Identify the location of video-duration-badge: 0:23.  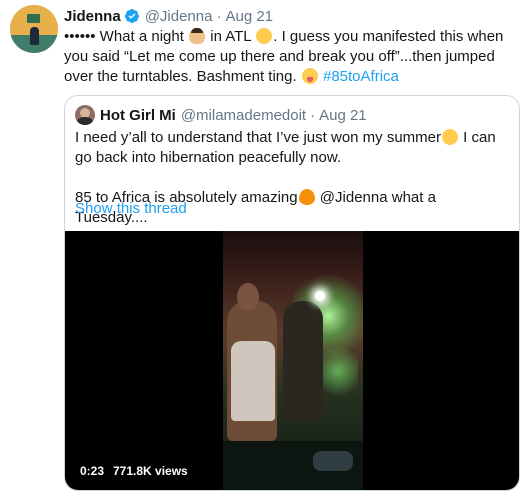
(92, 471).